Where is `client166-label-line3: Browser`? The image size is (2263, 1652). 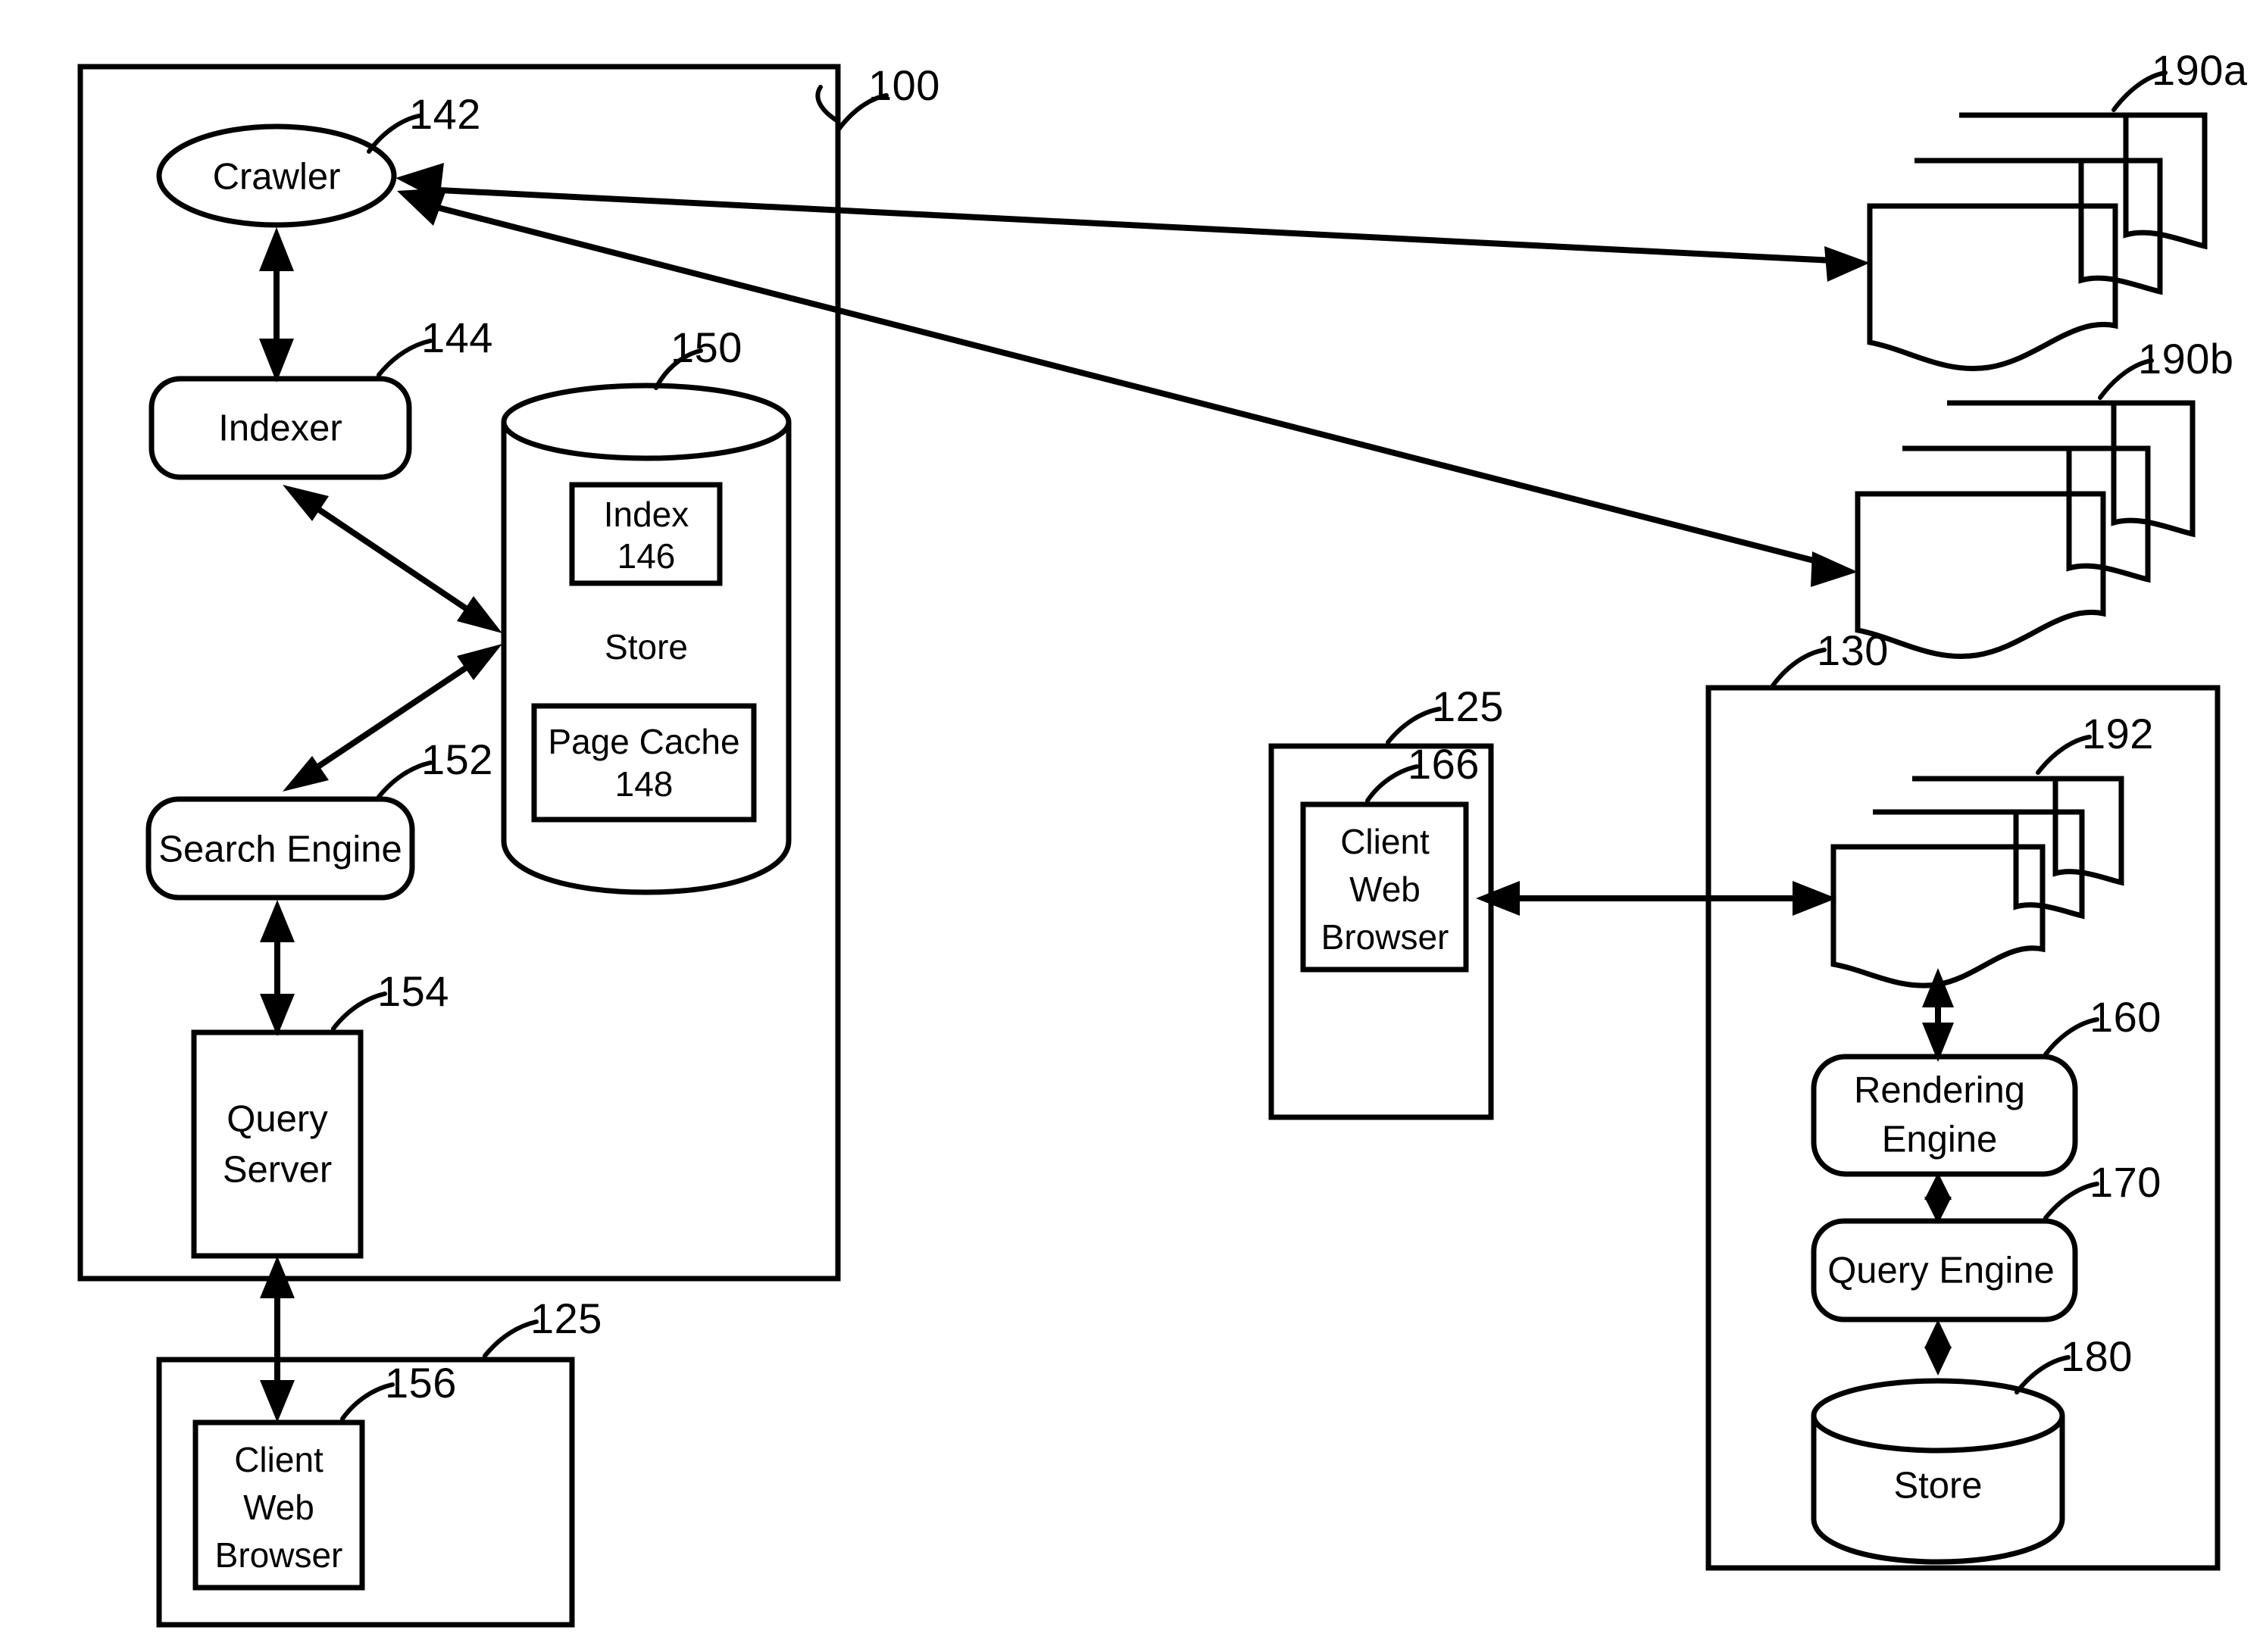 client166-label-line3: Browser is located at coordinates (1385, 937).